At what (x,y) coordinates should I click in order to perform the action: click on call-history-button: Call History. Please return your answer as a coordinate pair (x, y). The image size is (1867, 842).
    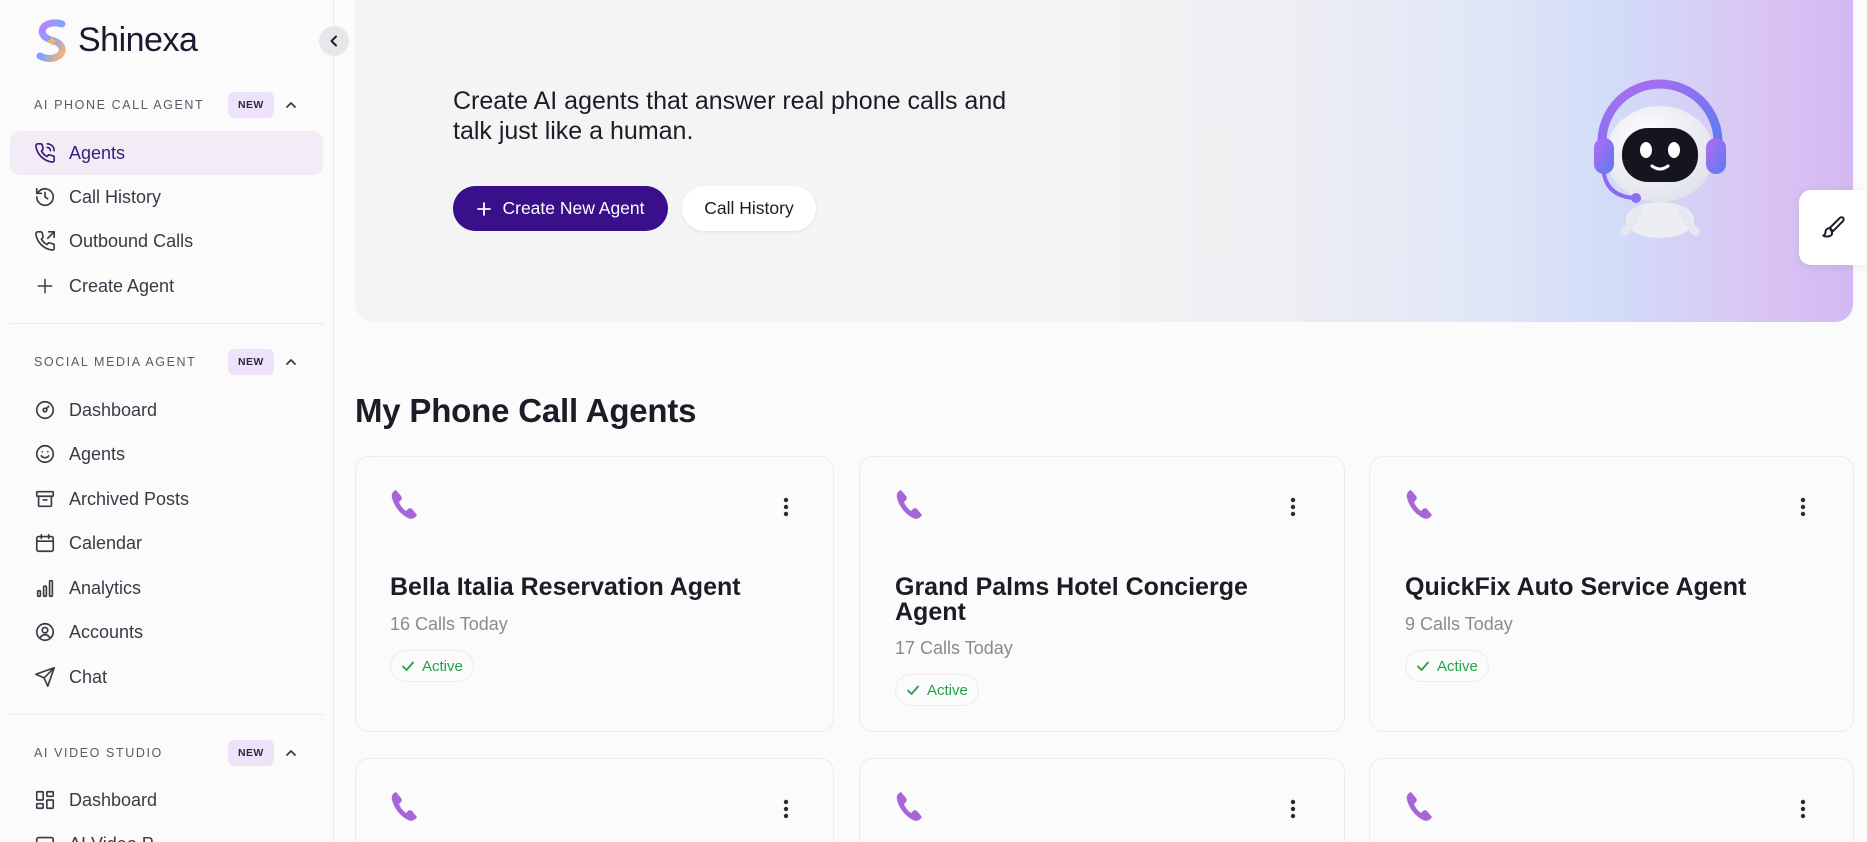
    Looking at the image, I should click on (749, 208).